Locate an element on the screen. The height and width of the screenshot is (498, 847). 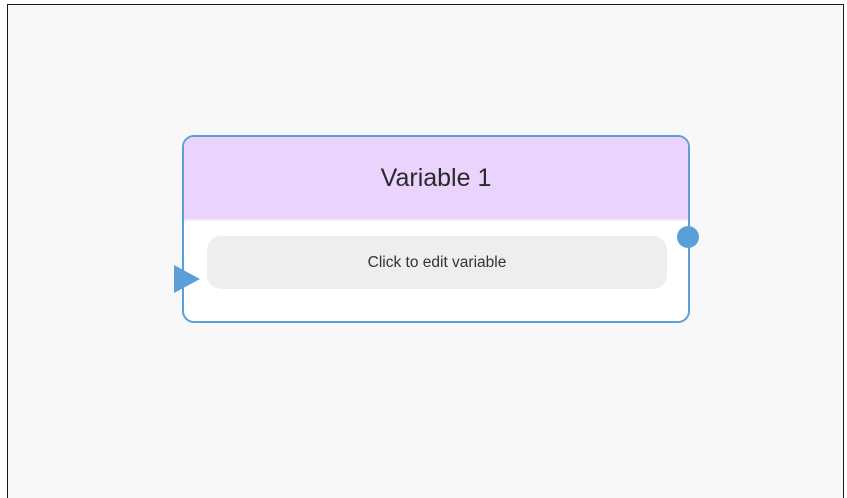
input-port-icon is located at coordinates (187, 279).